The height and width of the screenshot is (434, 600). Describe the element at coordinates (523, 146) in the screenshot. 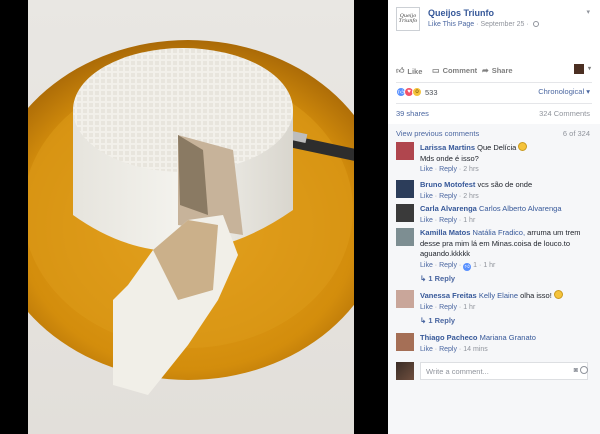

I see `smile-emoji-icon` at that location.